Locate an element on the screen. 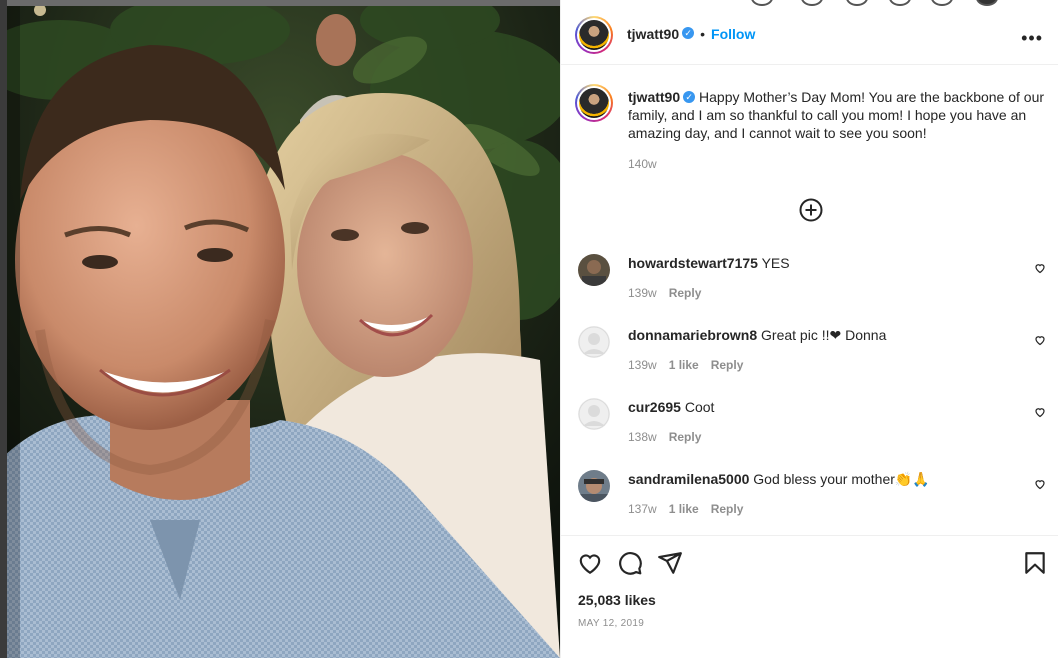 Image resolution: width=1058 pixels, height=658 pixels. commenter-username: donnamariebrown8 is located at coordinates (692, 335).